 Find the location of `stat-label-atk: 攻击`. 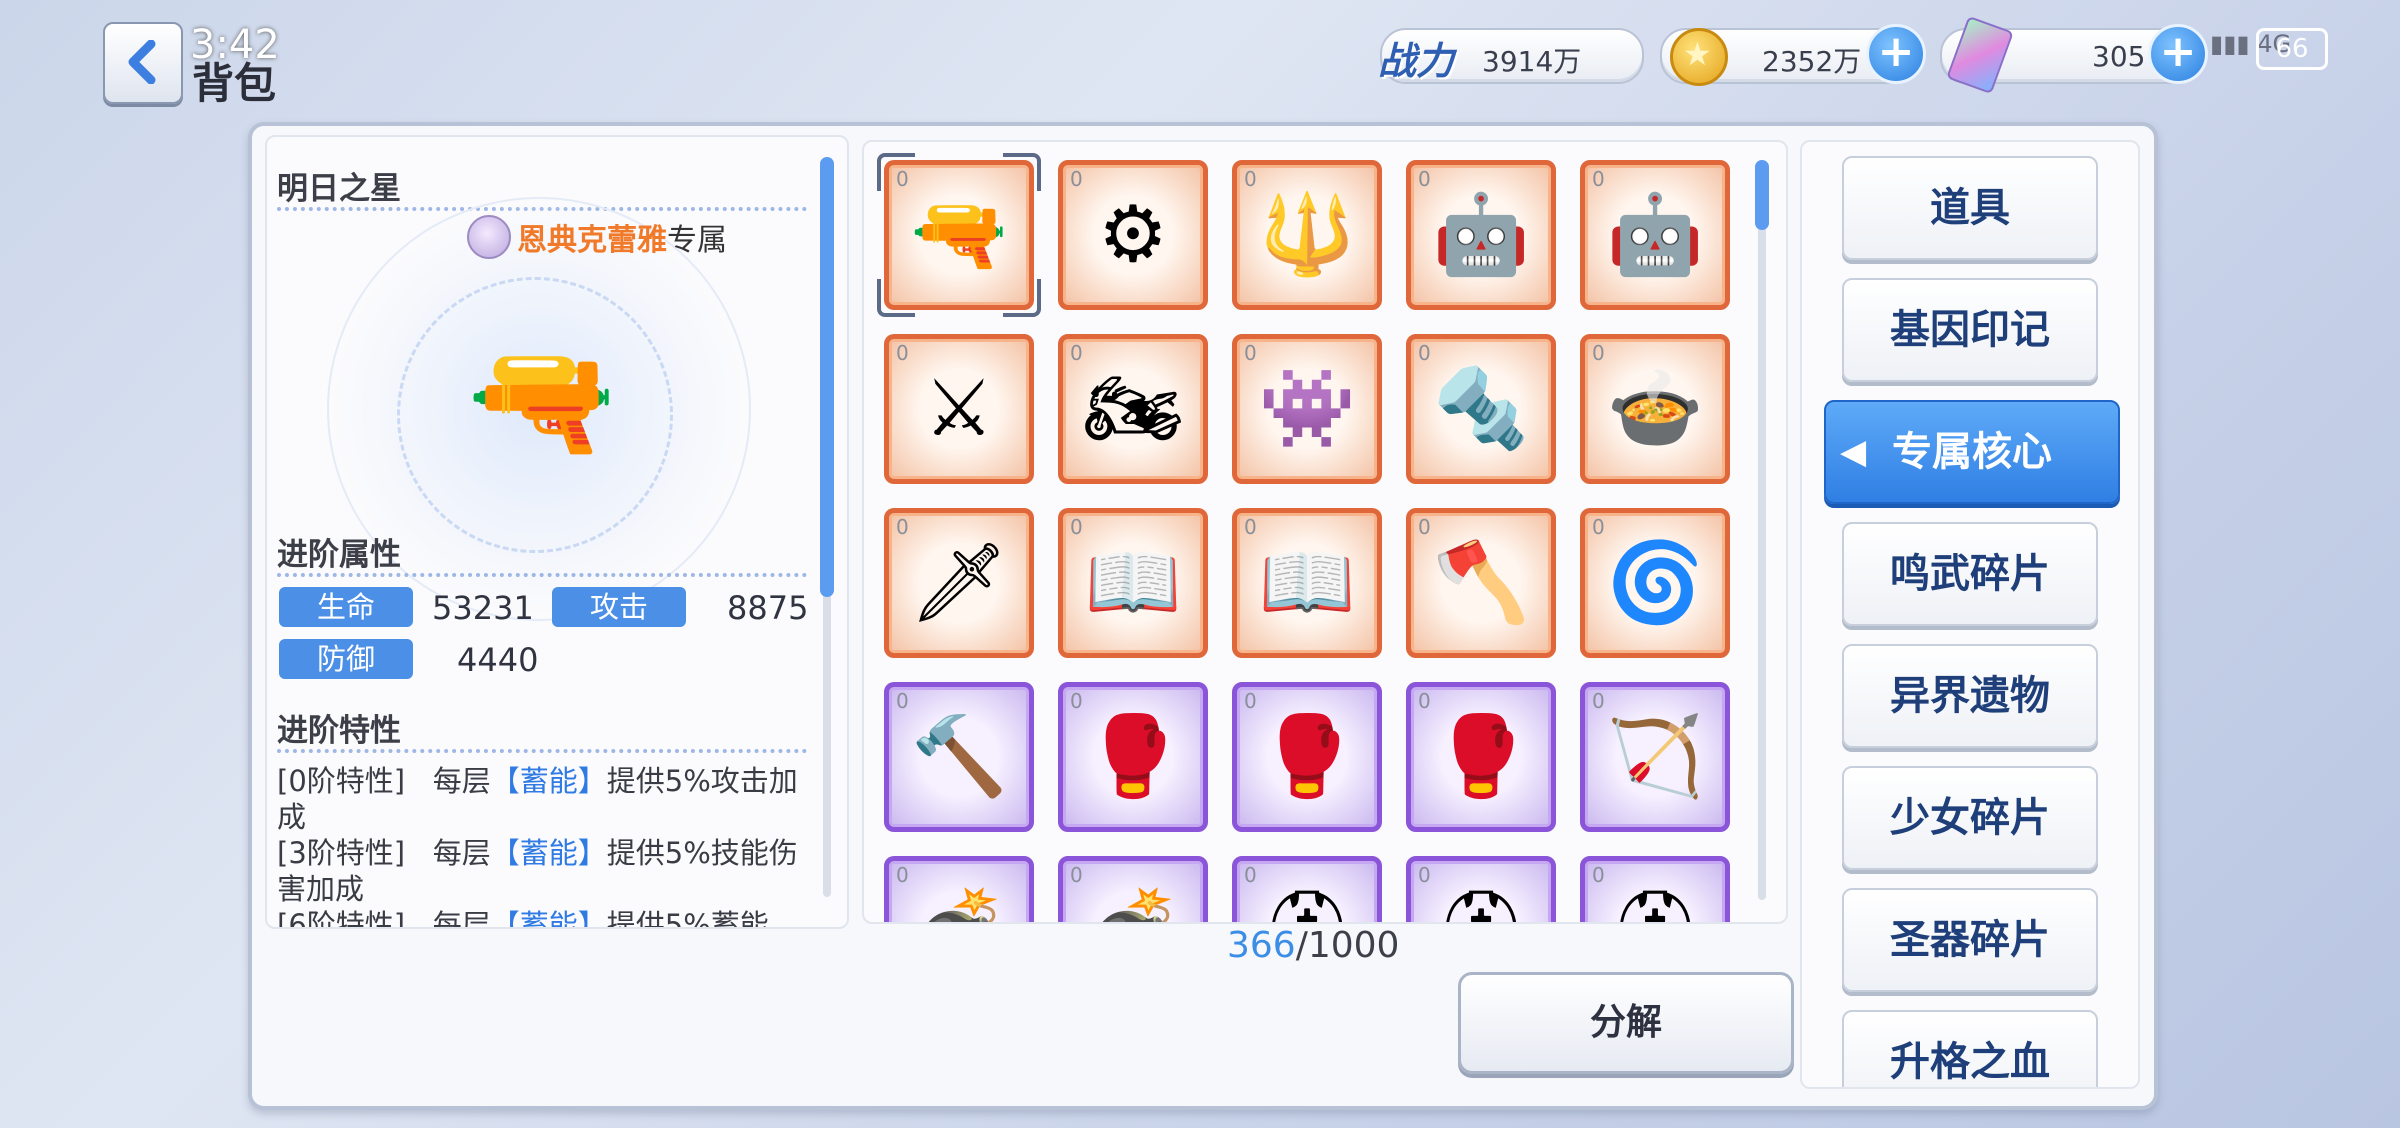

stat-label-atk: 攻击 is located at coordinates (619, 607).